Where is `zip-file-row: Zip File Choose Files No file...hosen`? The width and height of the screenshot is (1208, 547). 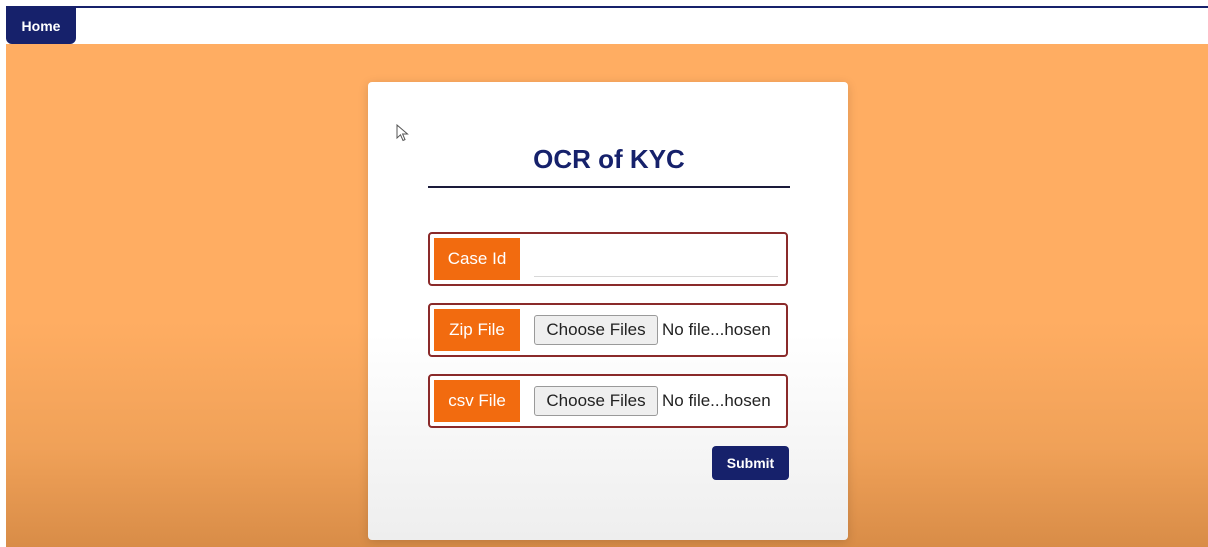 zip-file-row: Zip File Choose Files No file...hosen is located at coordinates (608, 330).